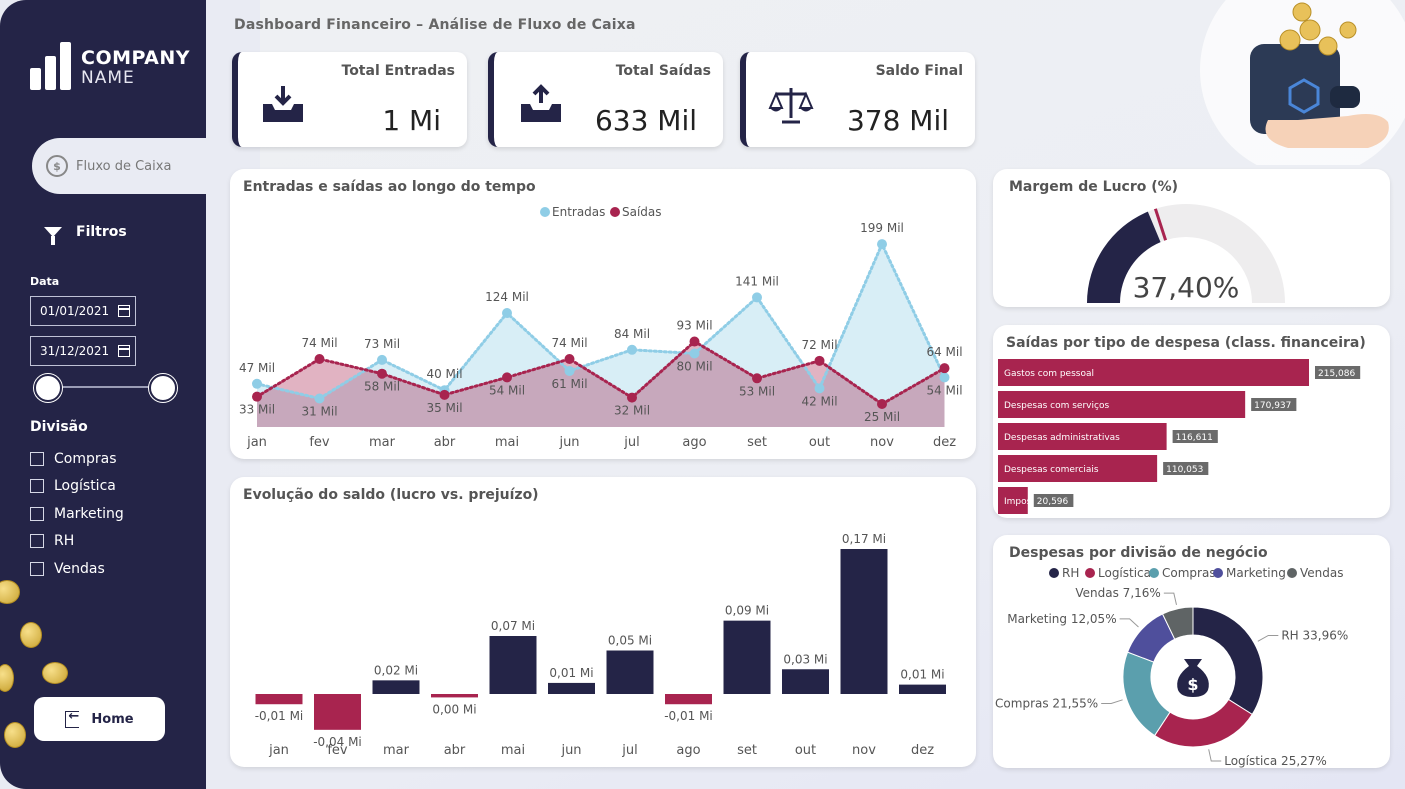 This screenshot has height=789, width=1405. I want to click on inbox-download-icon, so click(283, 104).